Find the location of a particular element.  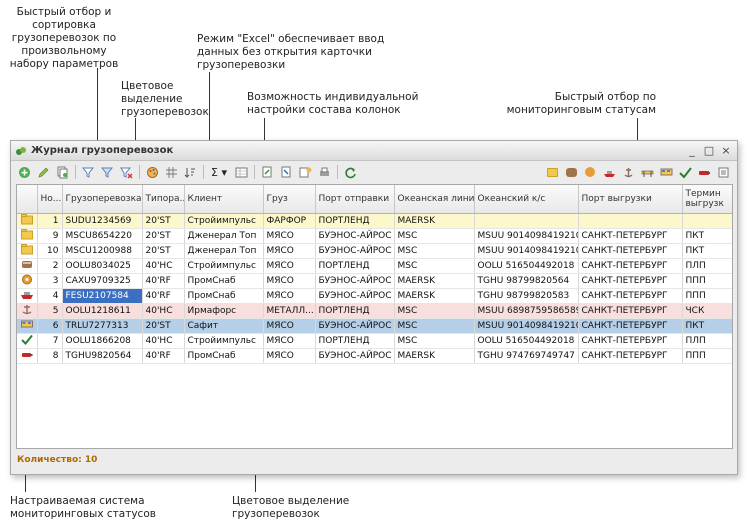

column-header-port-to: Порт выгрузки is located at coordinates (630, 199).